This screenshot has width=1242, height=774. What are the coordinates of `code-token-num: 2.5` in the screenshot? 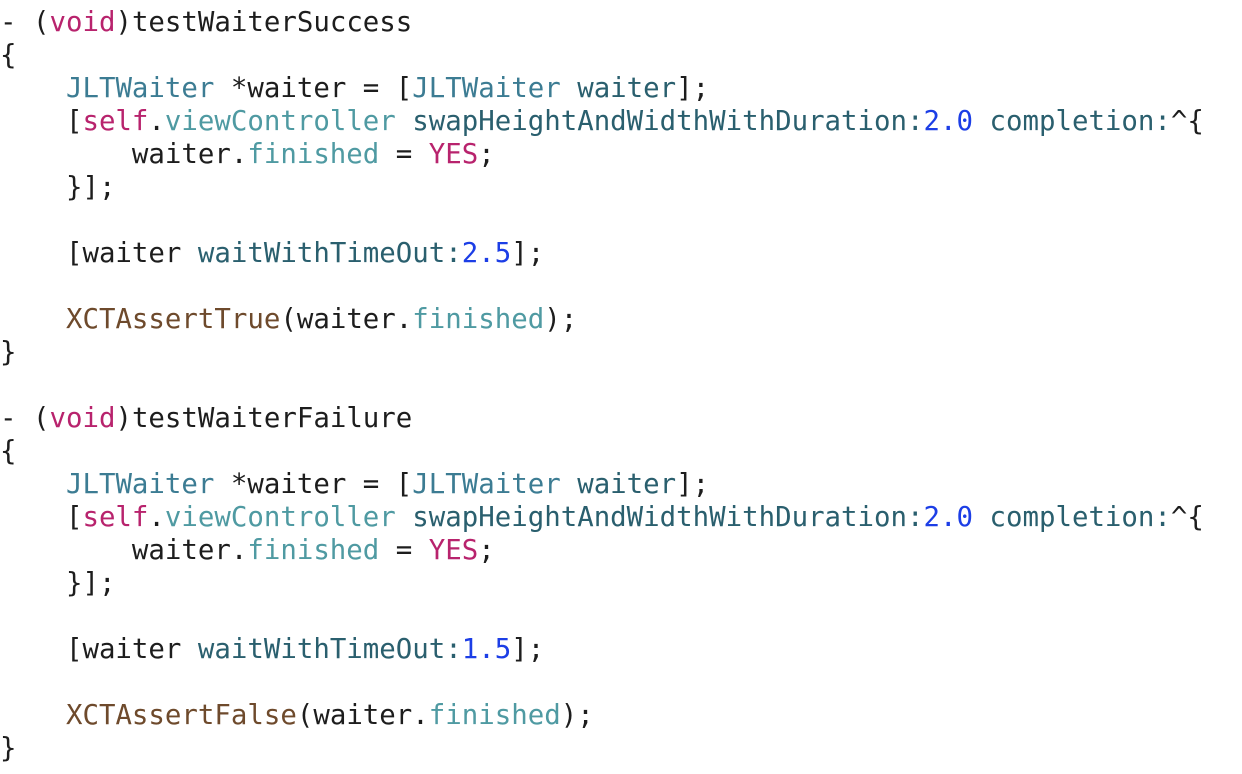 It's located at (486, 253).